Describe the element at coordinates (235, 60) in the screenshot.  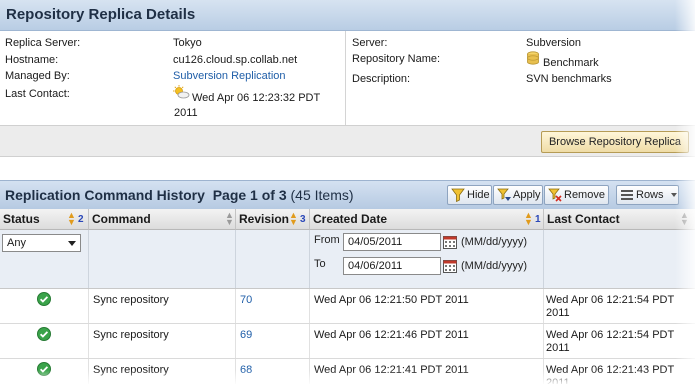
I see `hostname-value: cu126.cloud.sp.collab.net` at that location.